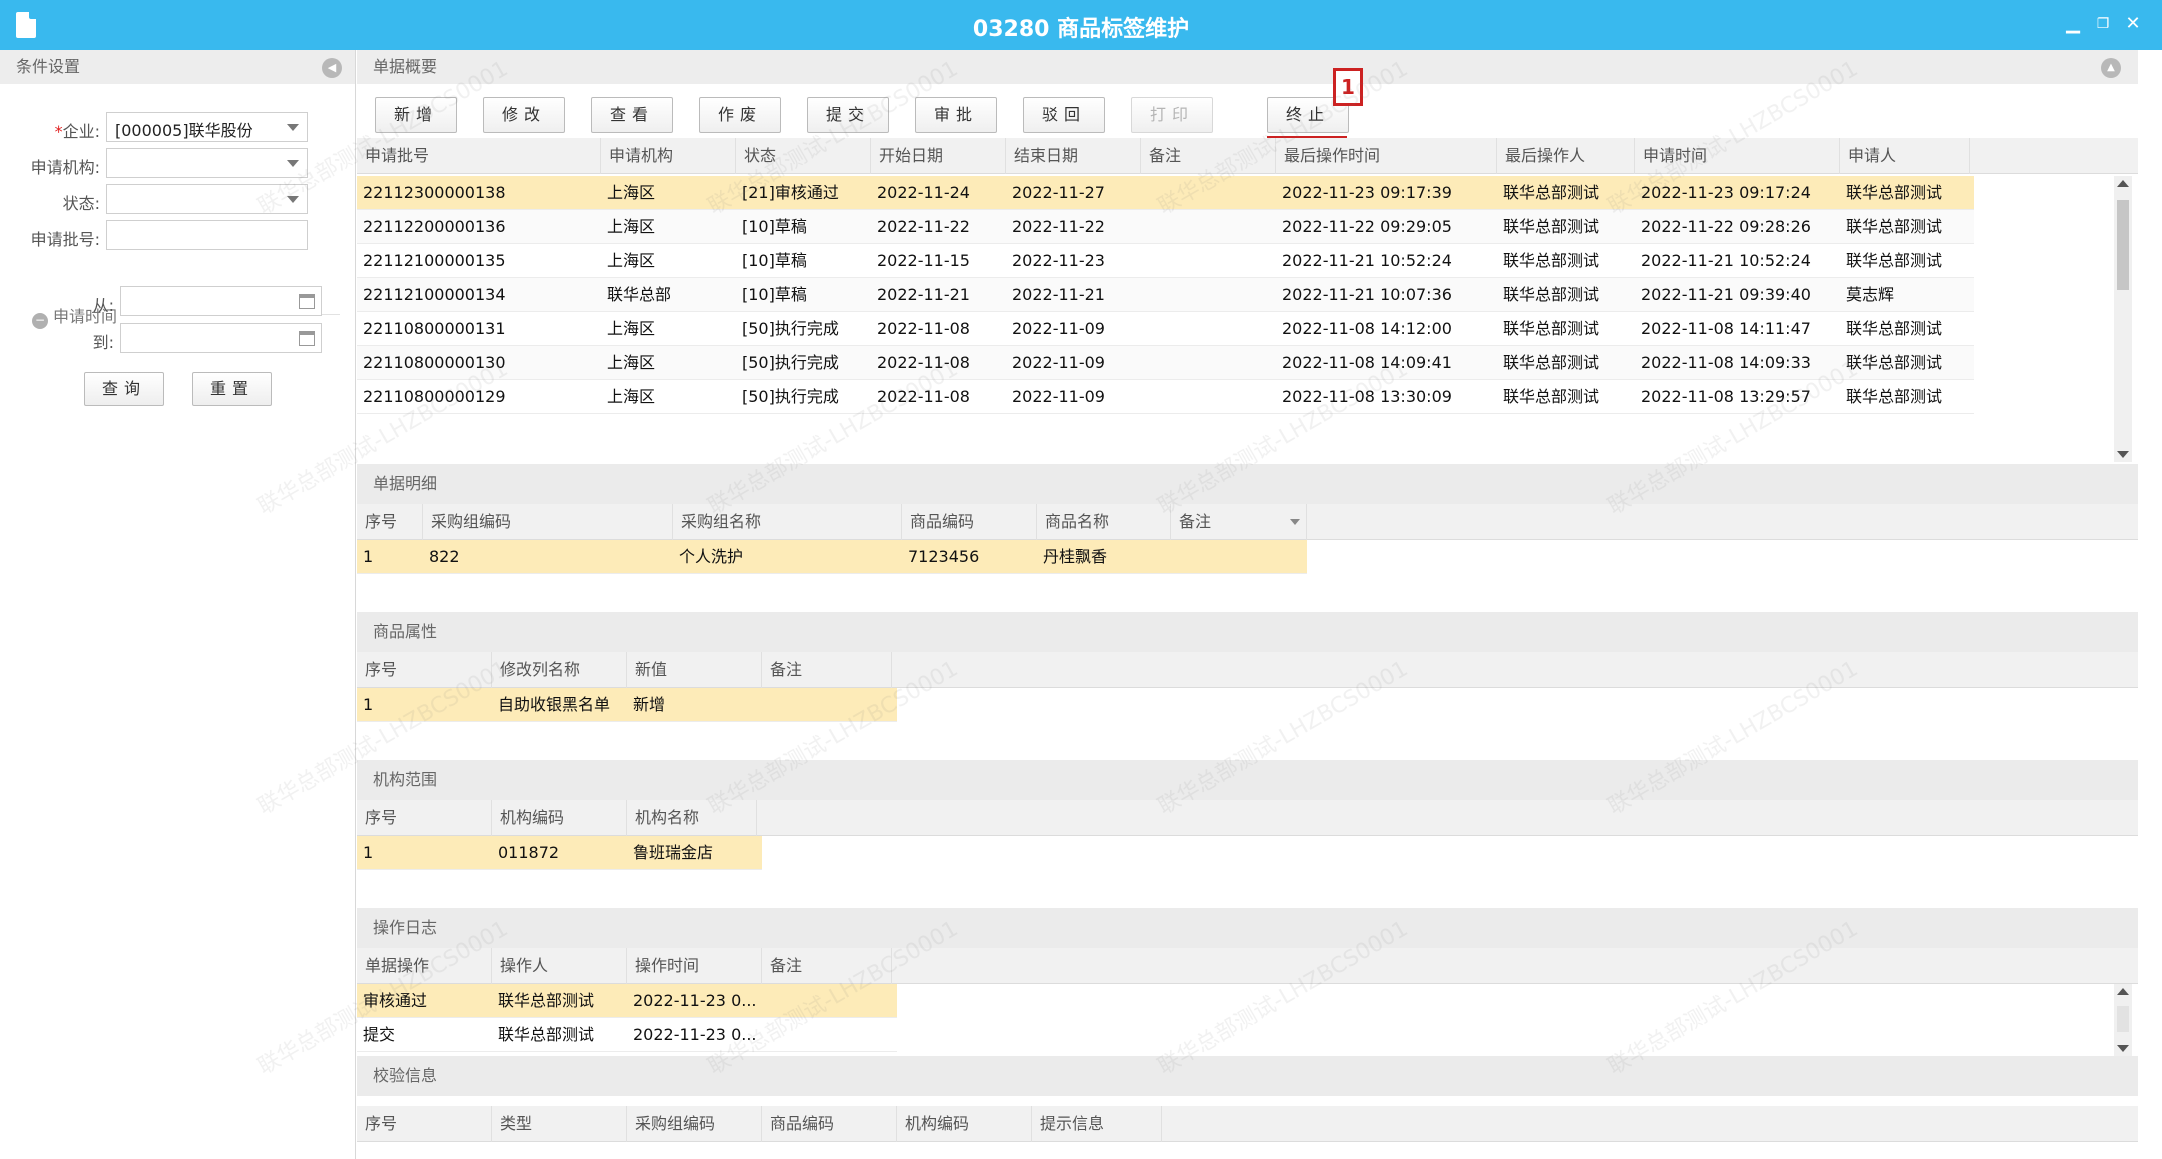 This screenshot has height=1159, width=2162. I want to click on reject-button: 驳回, so click(1064, 115).